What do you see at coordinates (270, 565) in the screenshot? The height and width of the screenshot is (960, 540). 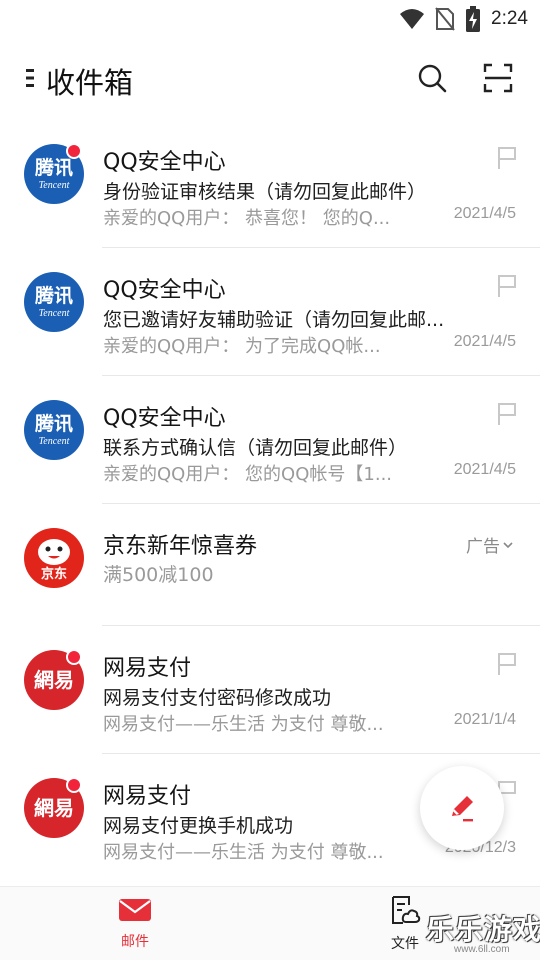 I see `ad-item: 京东 京东新年惊喜券 广告 满500减100` at bounding box center [270, 565].